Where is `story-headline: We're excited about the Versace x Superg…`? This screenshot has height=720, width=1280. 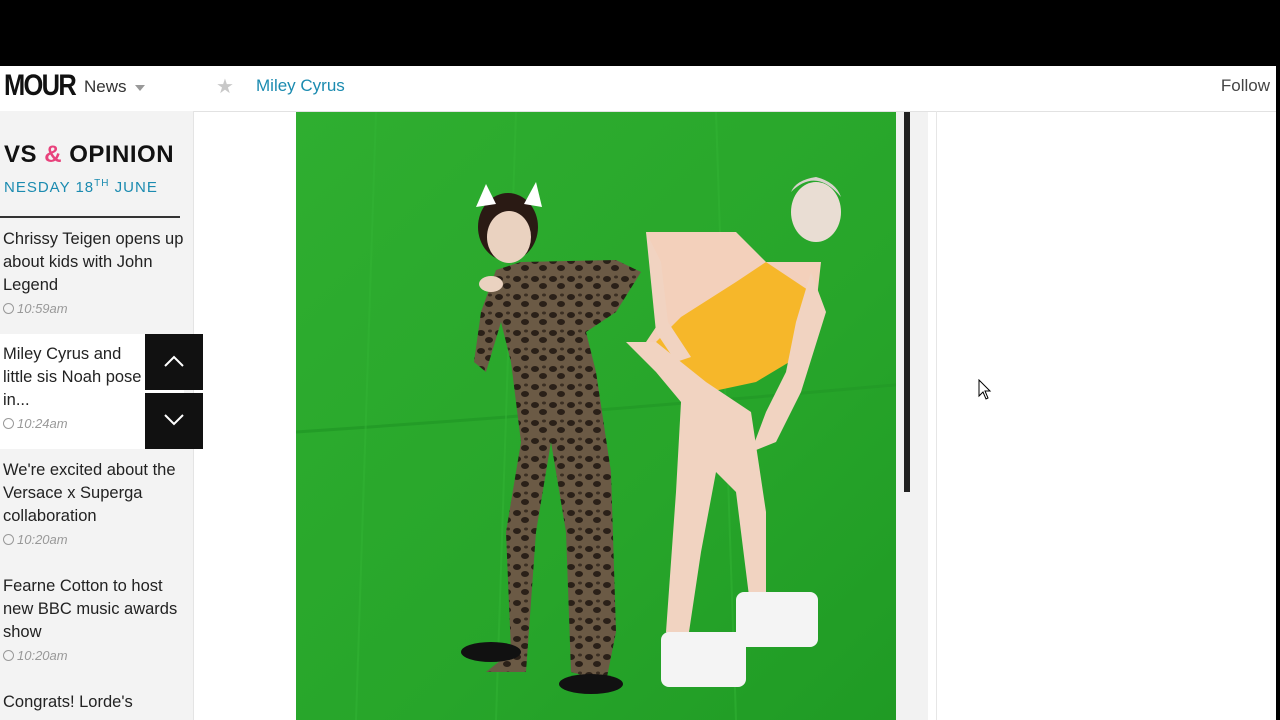 story-headline: We're excited about the Versace x Superg… is located at coordinates (89, 493).